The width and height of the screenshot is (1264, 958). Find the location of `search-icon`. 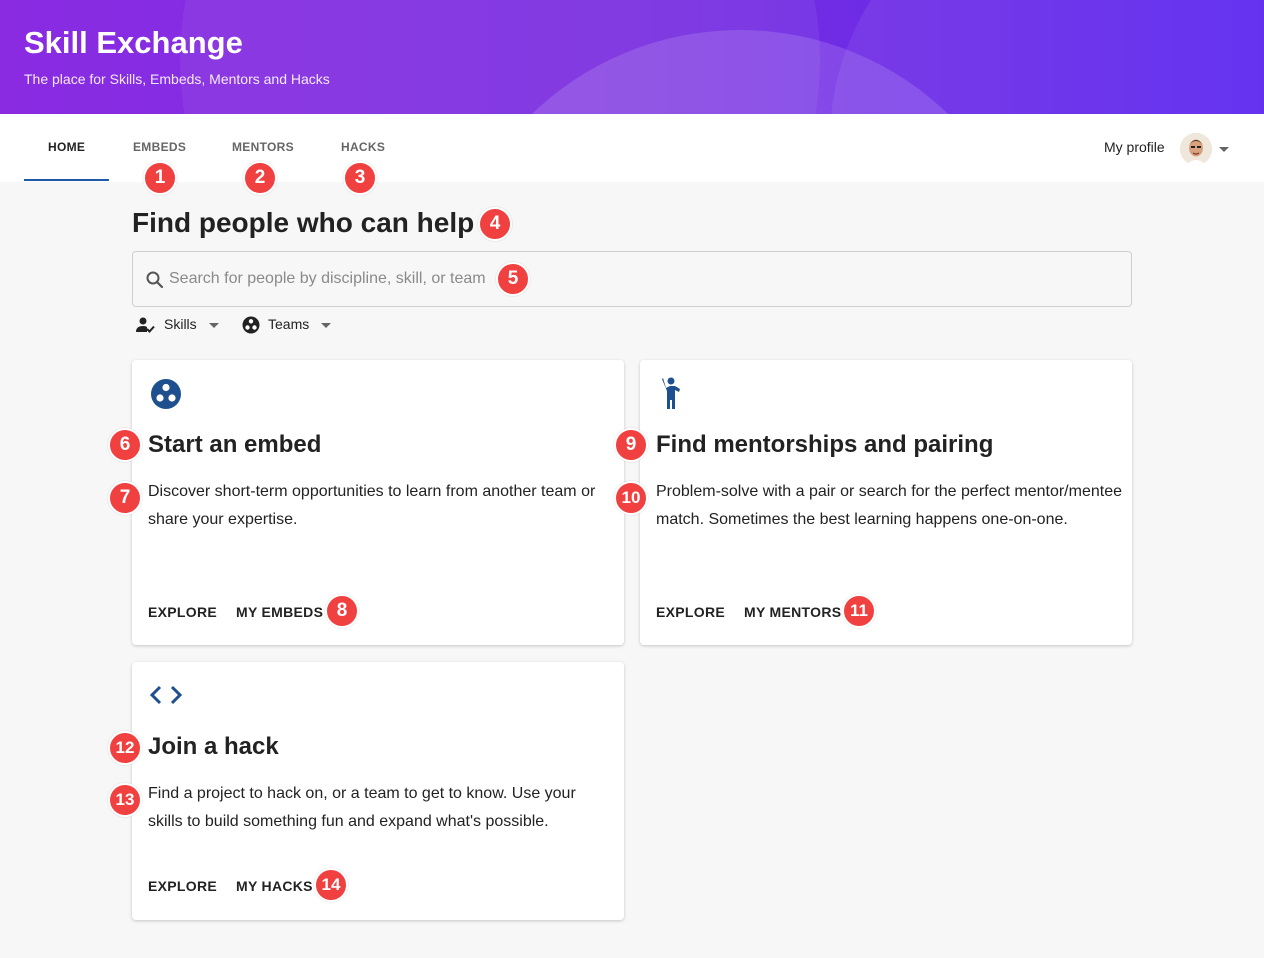

search-icon is located at coordinates (155, 282).